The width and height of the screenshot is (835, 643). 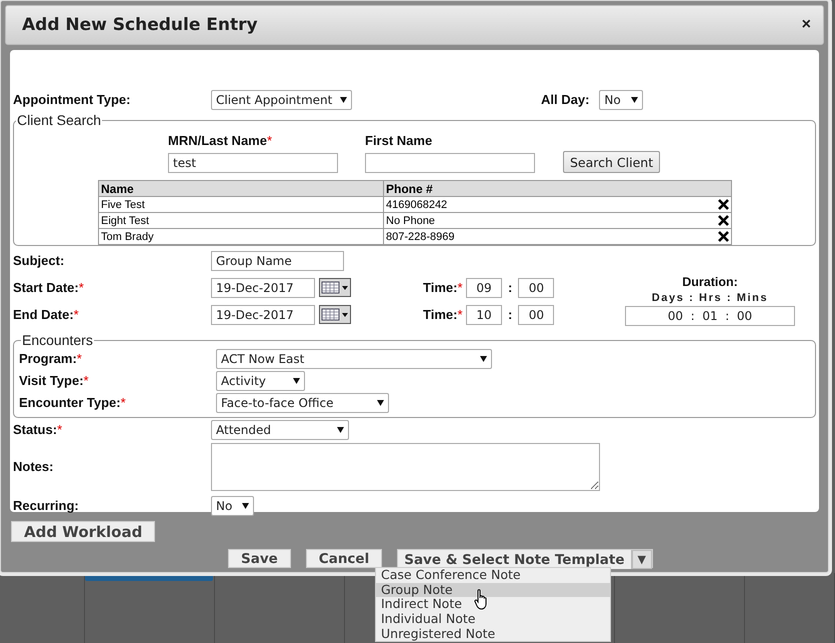 I want to click on dropdown: Activity, so click(x=260, y=381).